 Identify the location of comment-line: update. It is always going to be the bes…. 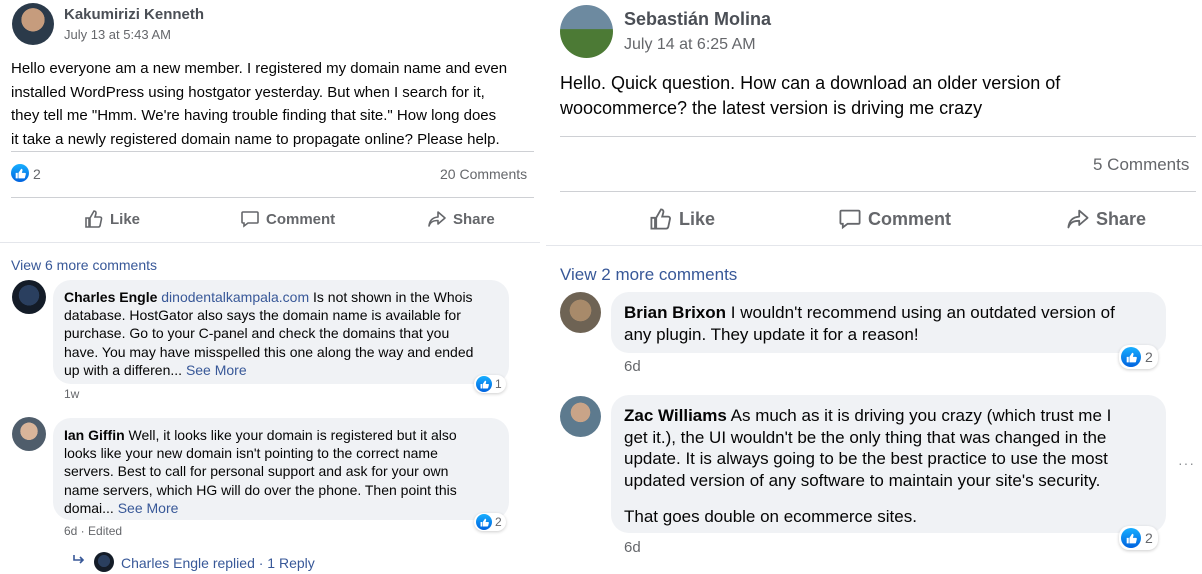
(866, 459).